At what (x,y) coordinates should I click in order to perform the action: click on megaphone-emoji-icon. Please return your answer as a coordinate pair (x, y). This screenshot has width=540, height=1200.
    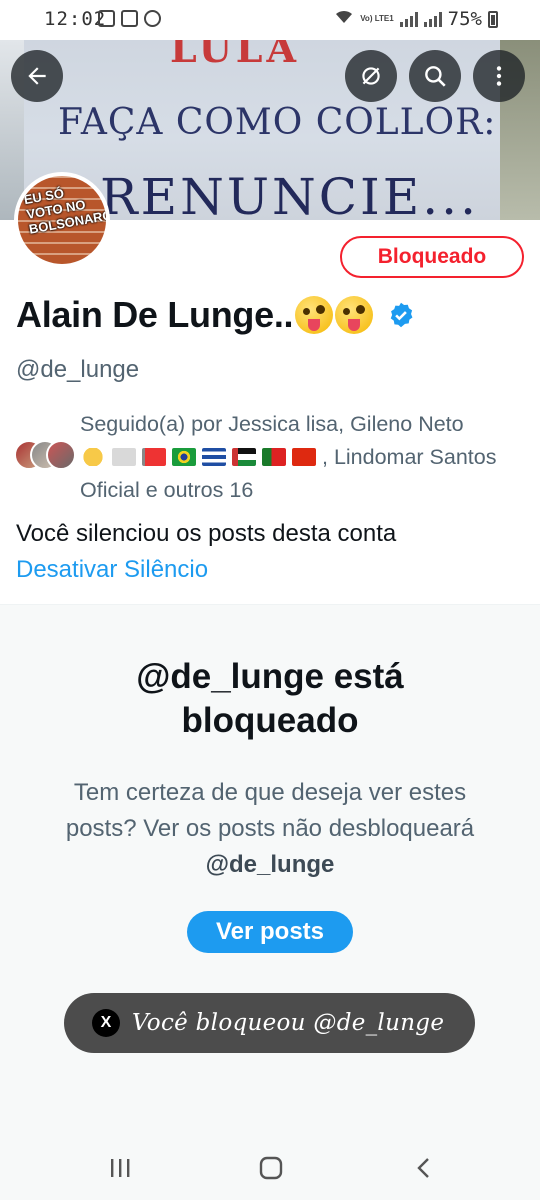
    Looking at the image, I should click on (124, 457).